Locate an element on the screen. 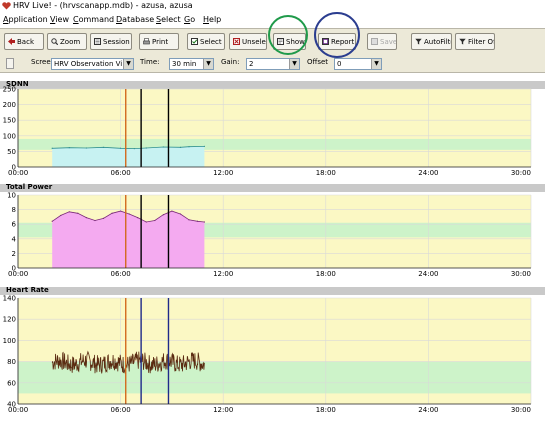  back-button: Back is located at coordinates (24, 41).